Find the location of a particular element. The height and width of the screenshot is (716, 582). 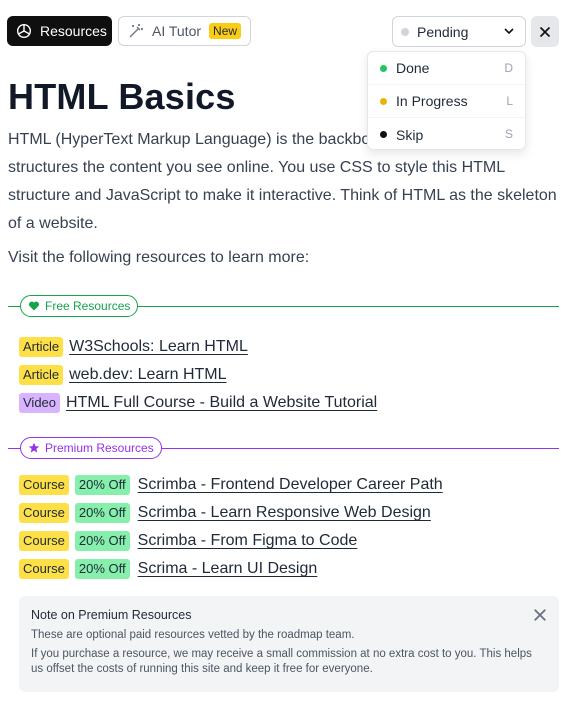

ai-wand-icon is located at coordinates (136, 31).